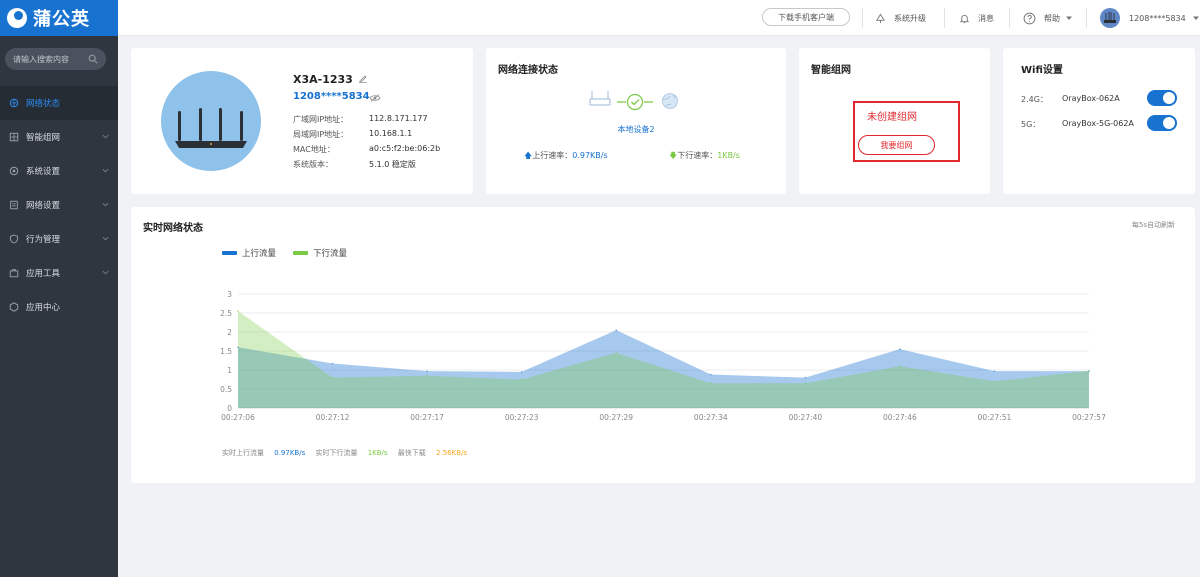  I want to click on sidebar-item-tools: 应用工具, so click(59, 273).